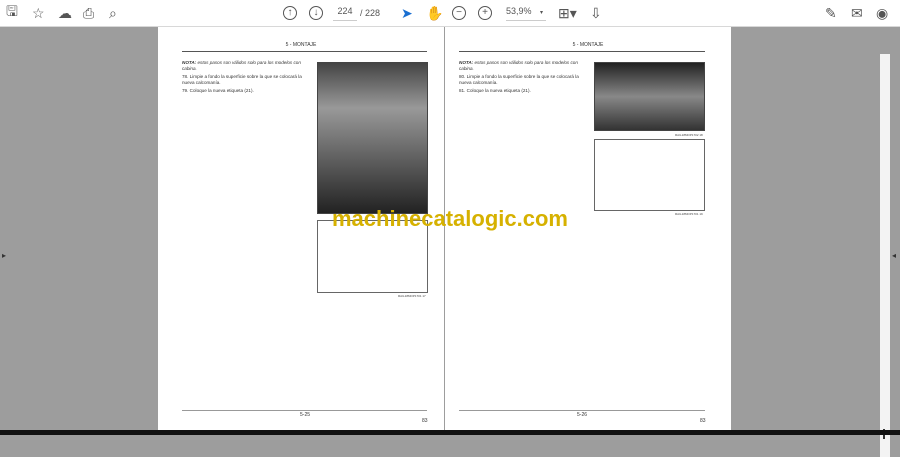 The image size is (900, 457). I want to click on step-number: 80., so click(462, 76).